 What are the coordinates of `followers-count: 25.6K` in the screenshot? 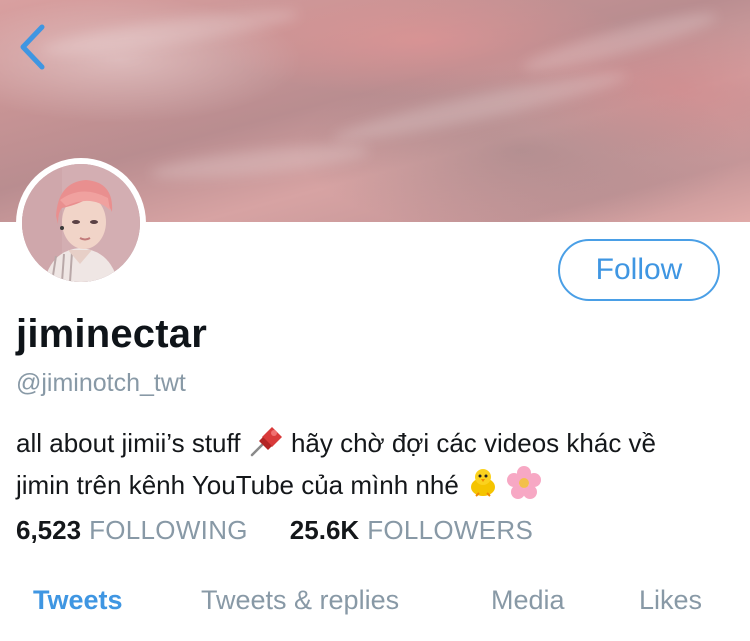 It's located at (324, 530).